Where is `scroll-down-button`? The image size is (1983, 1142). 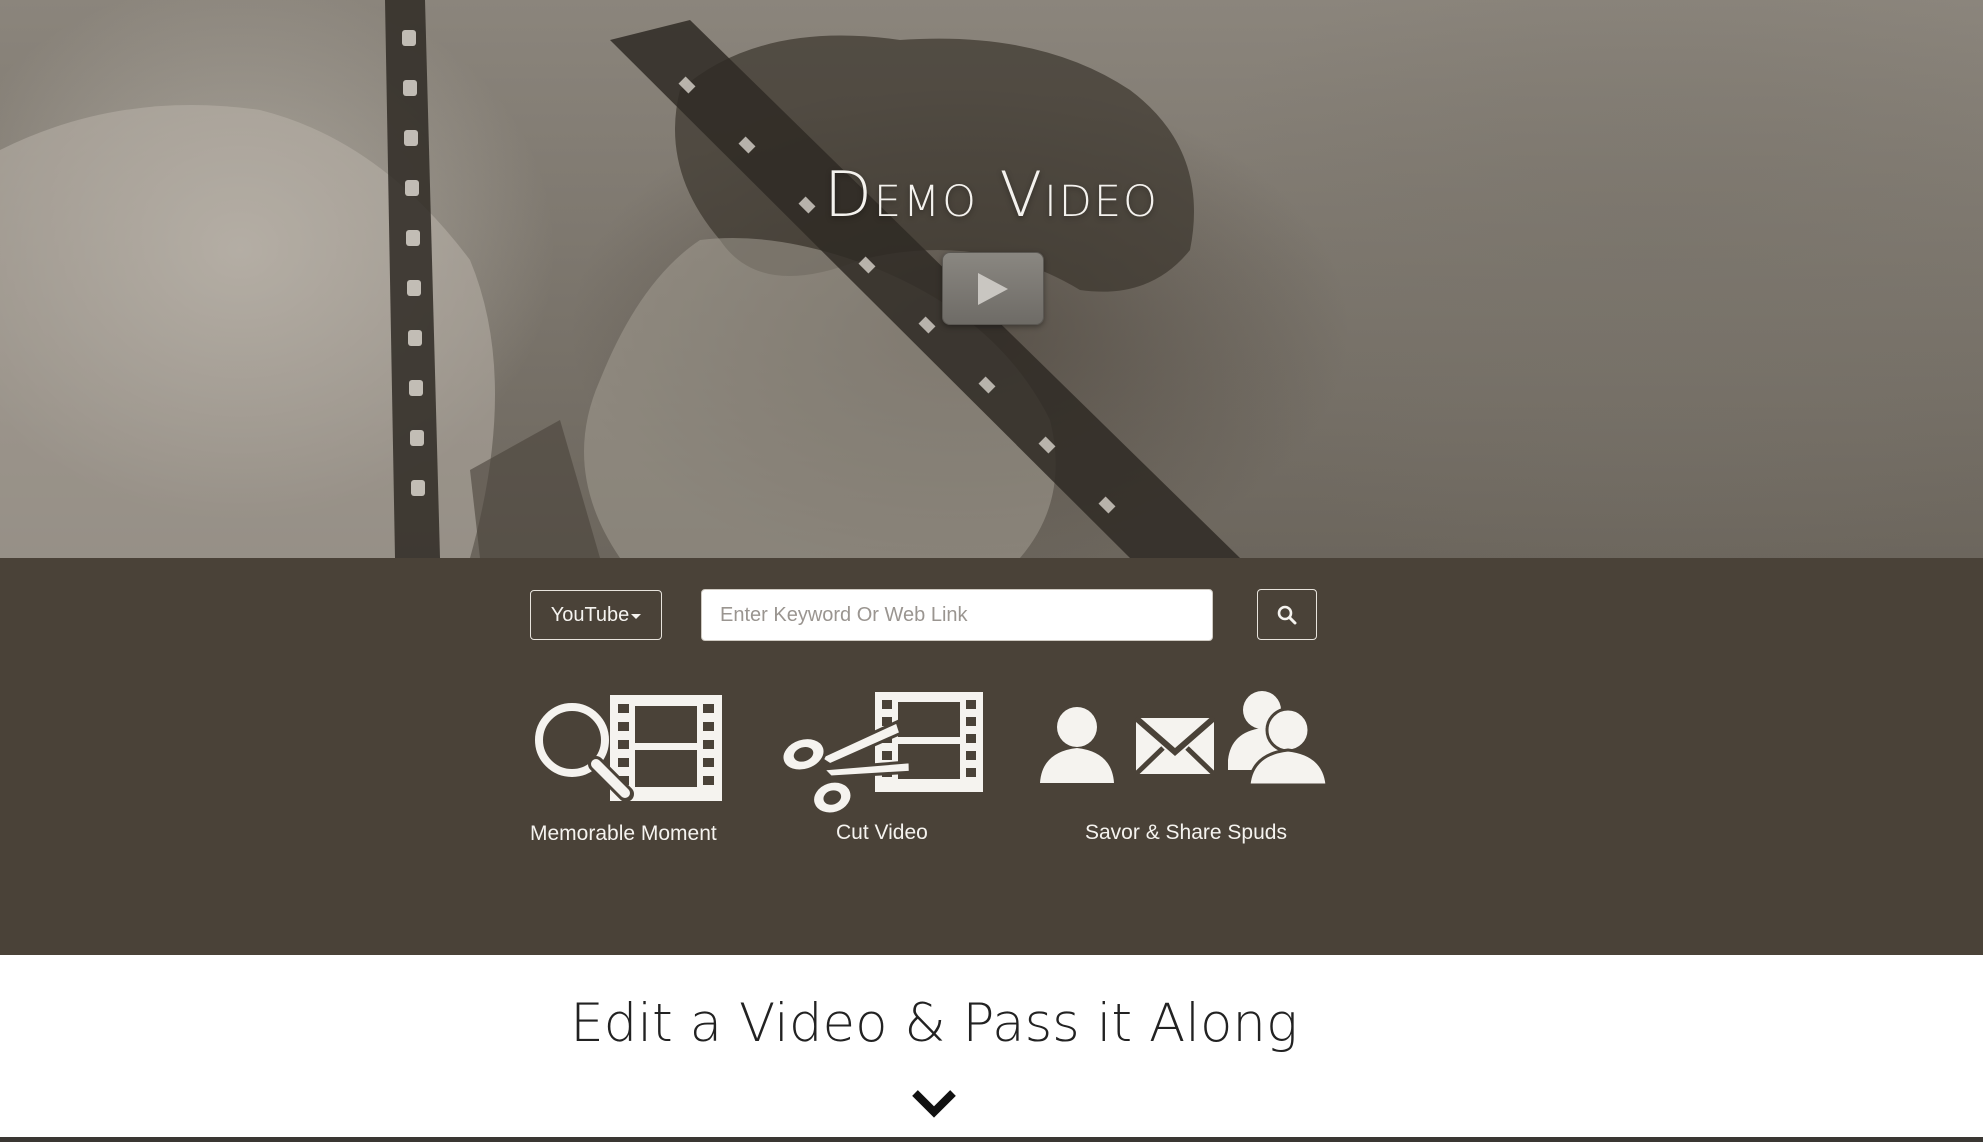 scroll-down-button is located at coordinates (934, 1105).